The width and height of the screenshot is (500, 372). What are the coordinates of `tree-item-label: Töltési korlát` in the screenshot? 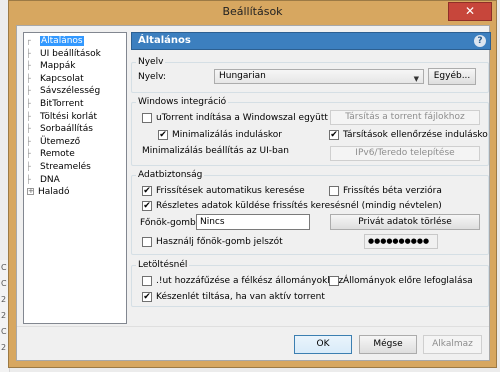 It's located at (69, 116).